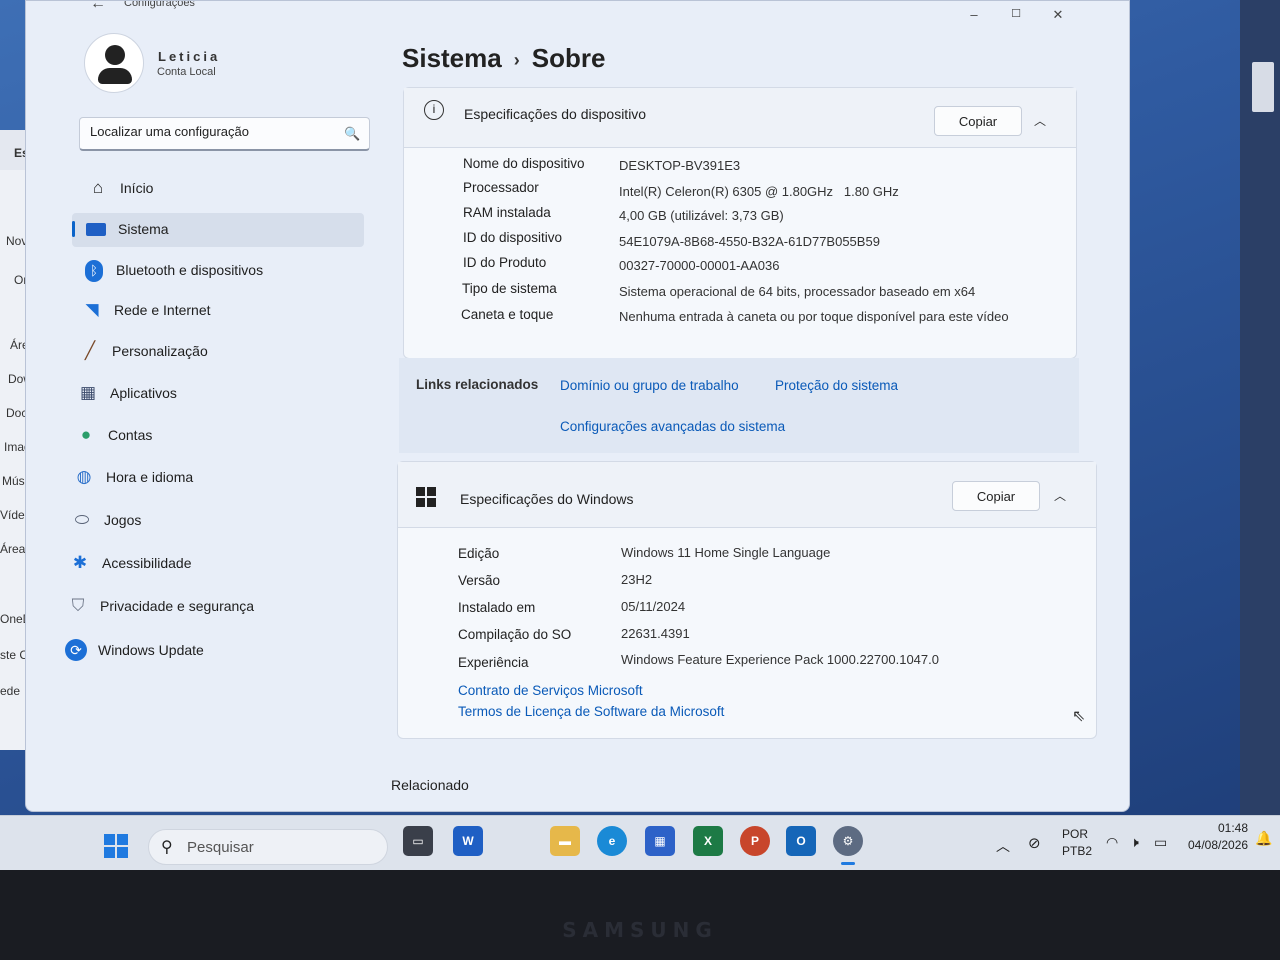 This screenshot has width=1280, height=960. I want to click on device-specs-title: Especificações do dispositivo, so click(555, 114).